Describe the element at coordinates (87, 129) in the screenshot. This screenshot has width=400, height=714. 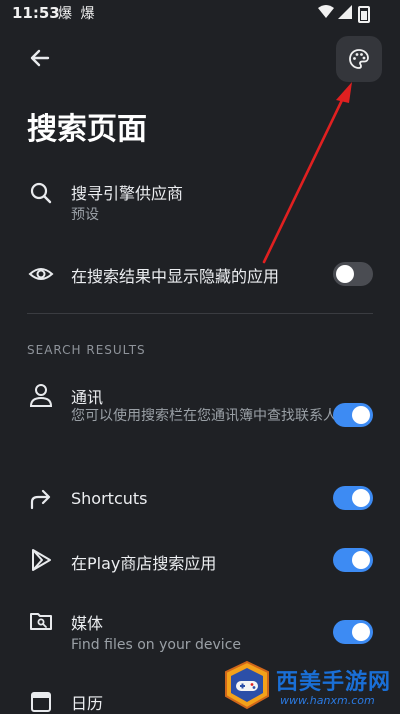
I see `page-title: 搜索页面` at that location.